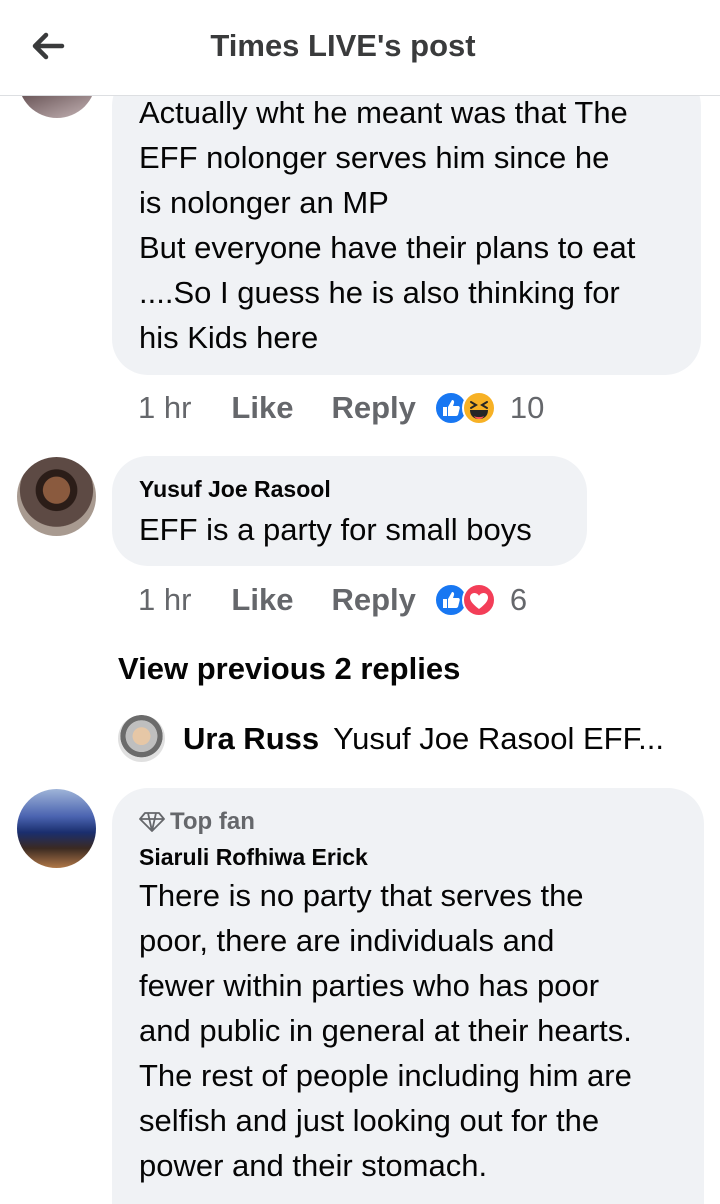 The height and width of the screenshot is (1204, 720). What do you see at coordinates (229, 337) in the screenshot?
I see `comment-text-line: his Kids here` at bounding box center [229, 337].